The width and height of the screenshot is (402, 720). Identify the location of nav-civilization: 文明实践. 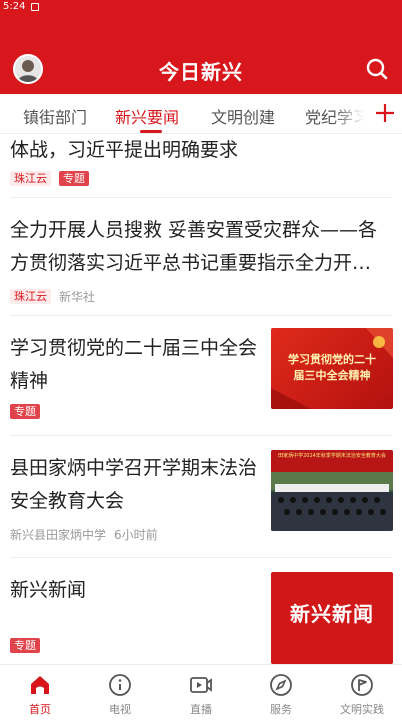
(362, 693).